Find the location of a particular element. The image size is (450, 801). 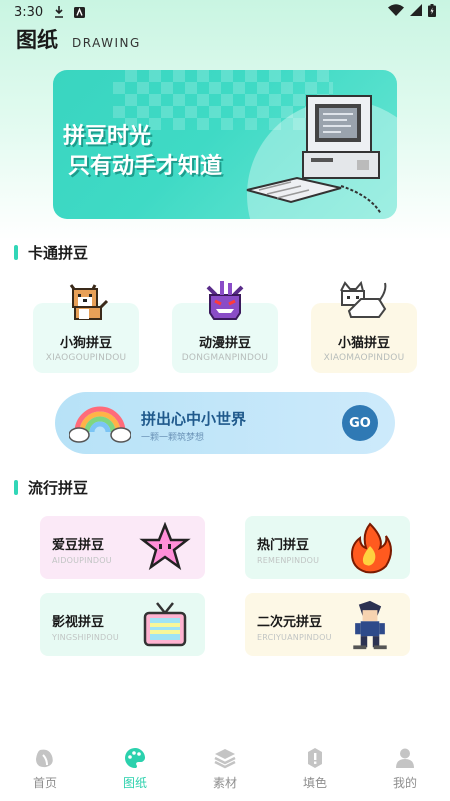

category-card-name: 动漫拼豆 is located at coordinates (224, 343).